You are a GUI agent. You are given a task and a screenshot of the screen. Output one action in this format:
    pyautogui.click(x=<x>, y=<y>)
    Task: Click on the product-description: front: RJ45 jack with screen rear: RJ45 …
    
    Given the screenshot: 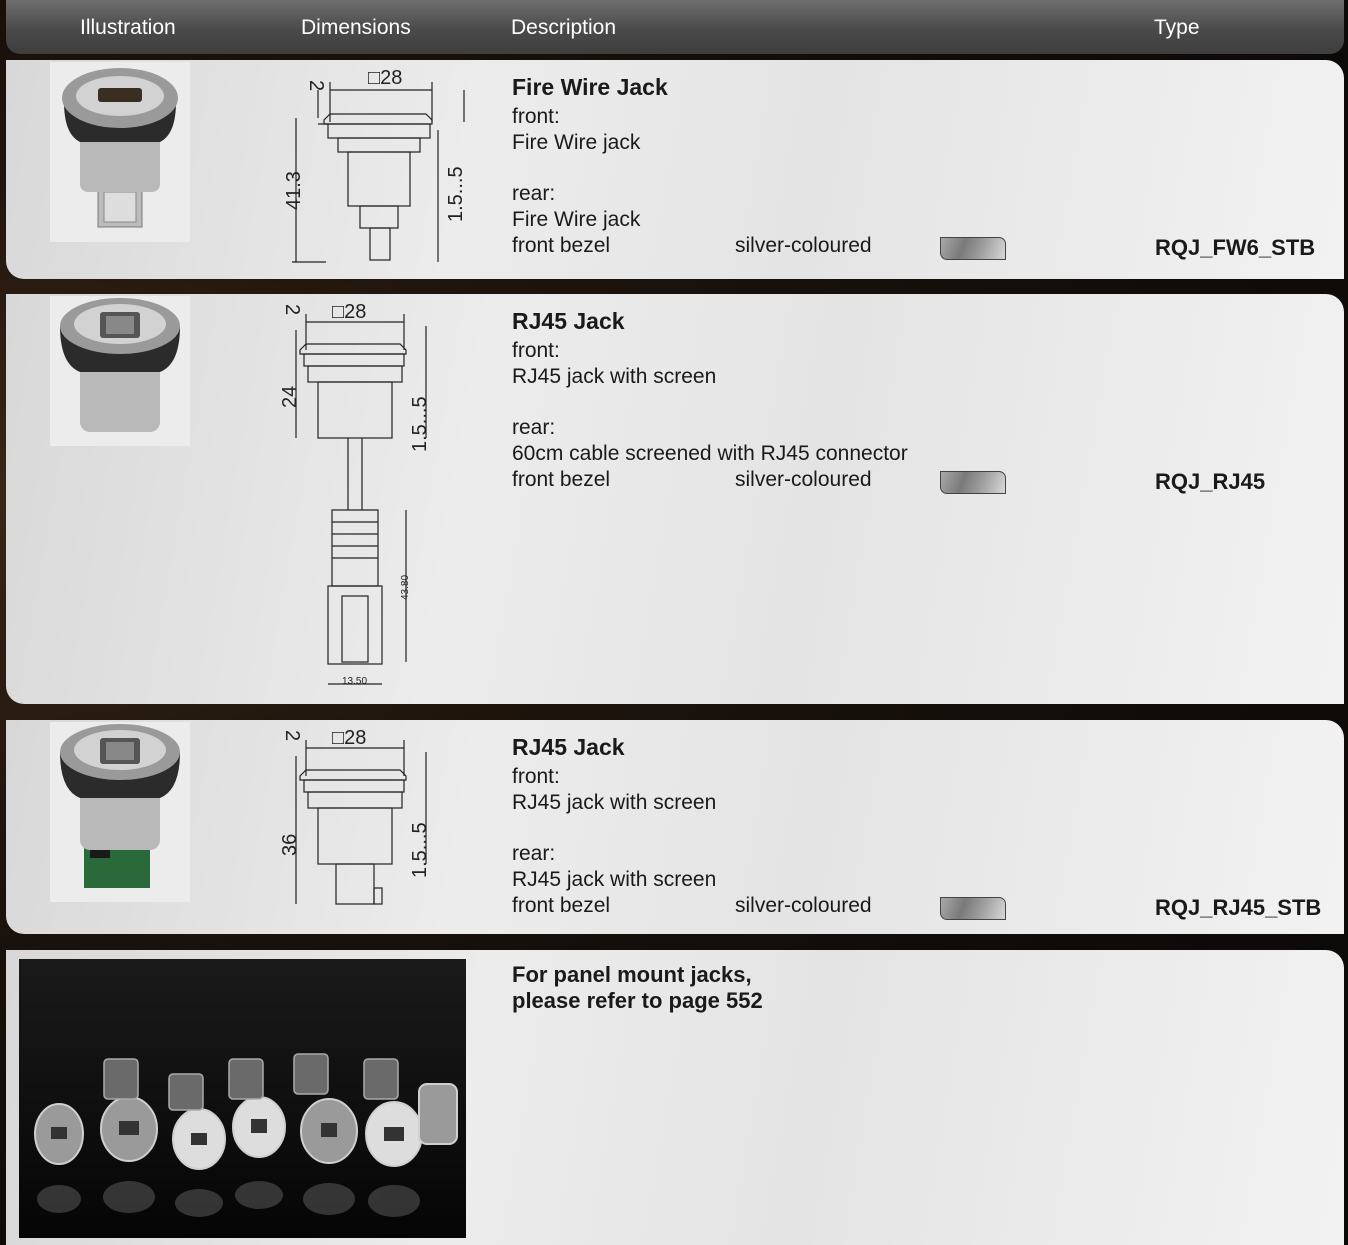 What is the action you would take?
    pyautogui.click(x=614, y=828)
    